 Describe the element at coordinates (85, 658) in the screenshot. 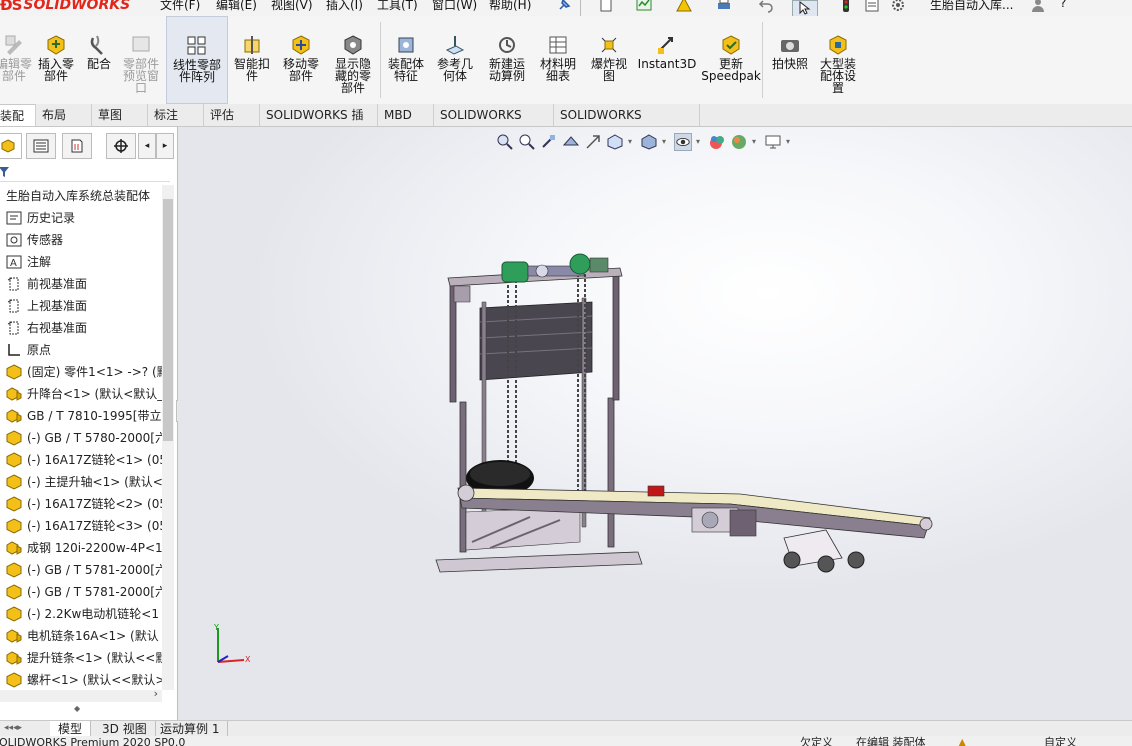

I see `tree-item: 提升链条<1> (默认<<默` at that location.